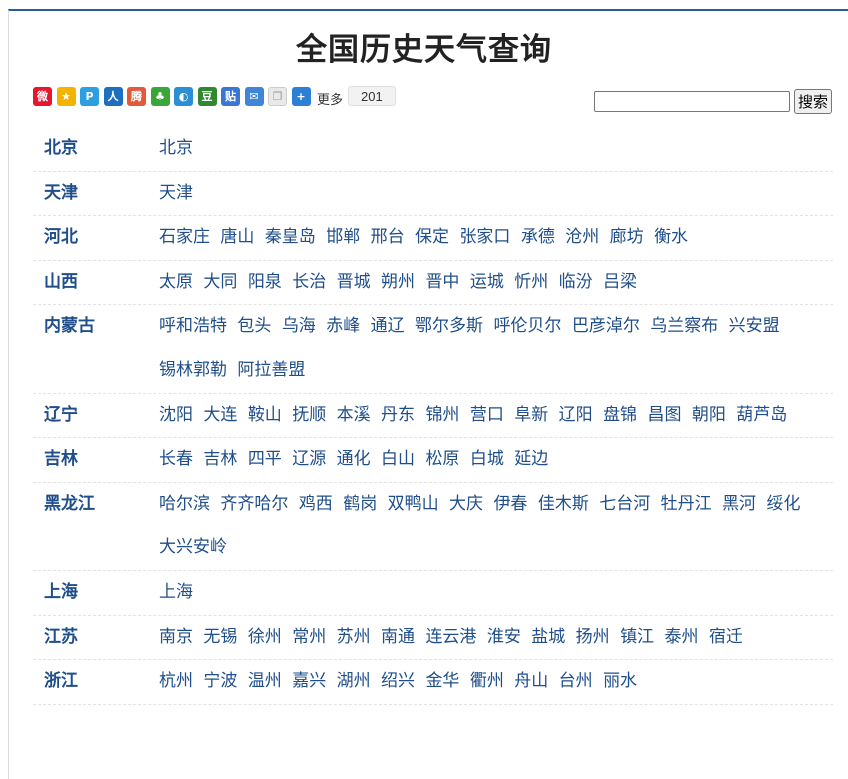  I want to click on city-link: 温州, so click(265, 681).